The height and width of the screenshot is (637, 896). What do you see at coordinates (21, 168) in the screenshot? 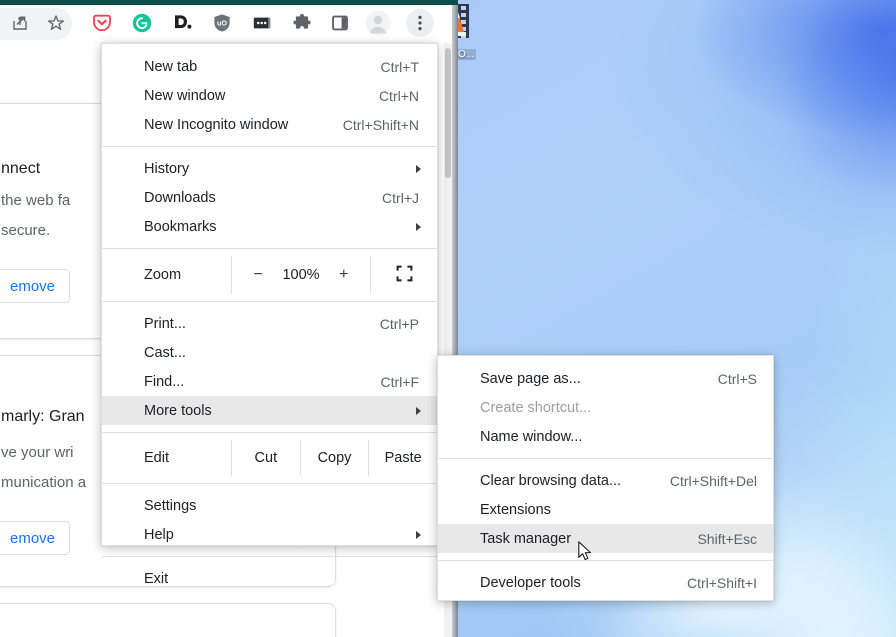
I see `extension-card-title: nnect` at bounding box center [21, 168].